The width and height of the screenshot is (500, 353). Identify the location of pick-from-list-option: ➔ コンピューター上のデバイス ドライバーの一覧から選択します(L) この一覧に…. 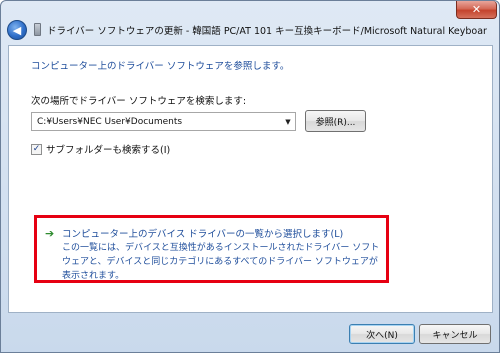
(211, 249).